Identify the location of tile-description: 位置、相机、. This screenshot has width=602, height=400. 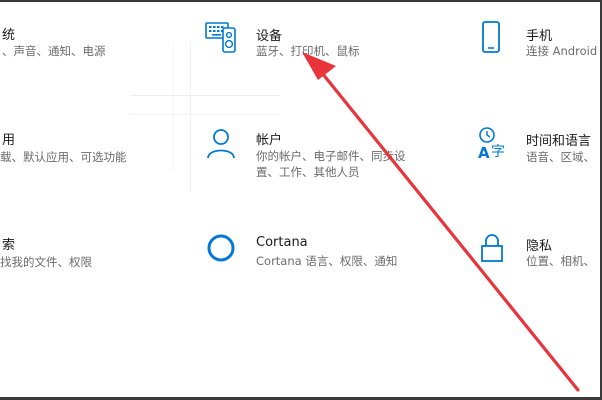
(560, 261).